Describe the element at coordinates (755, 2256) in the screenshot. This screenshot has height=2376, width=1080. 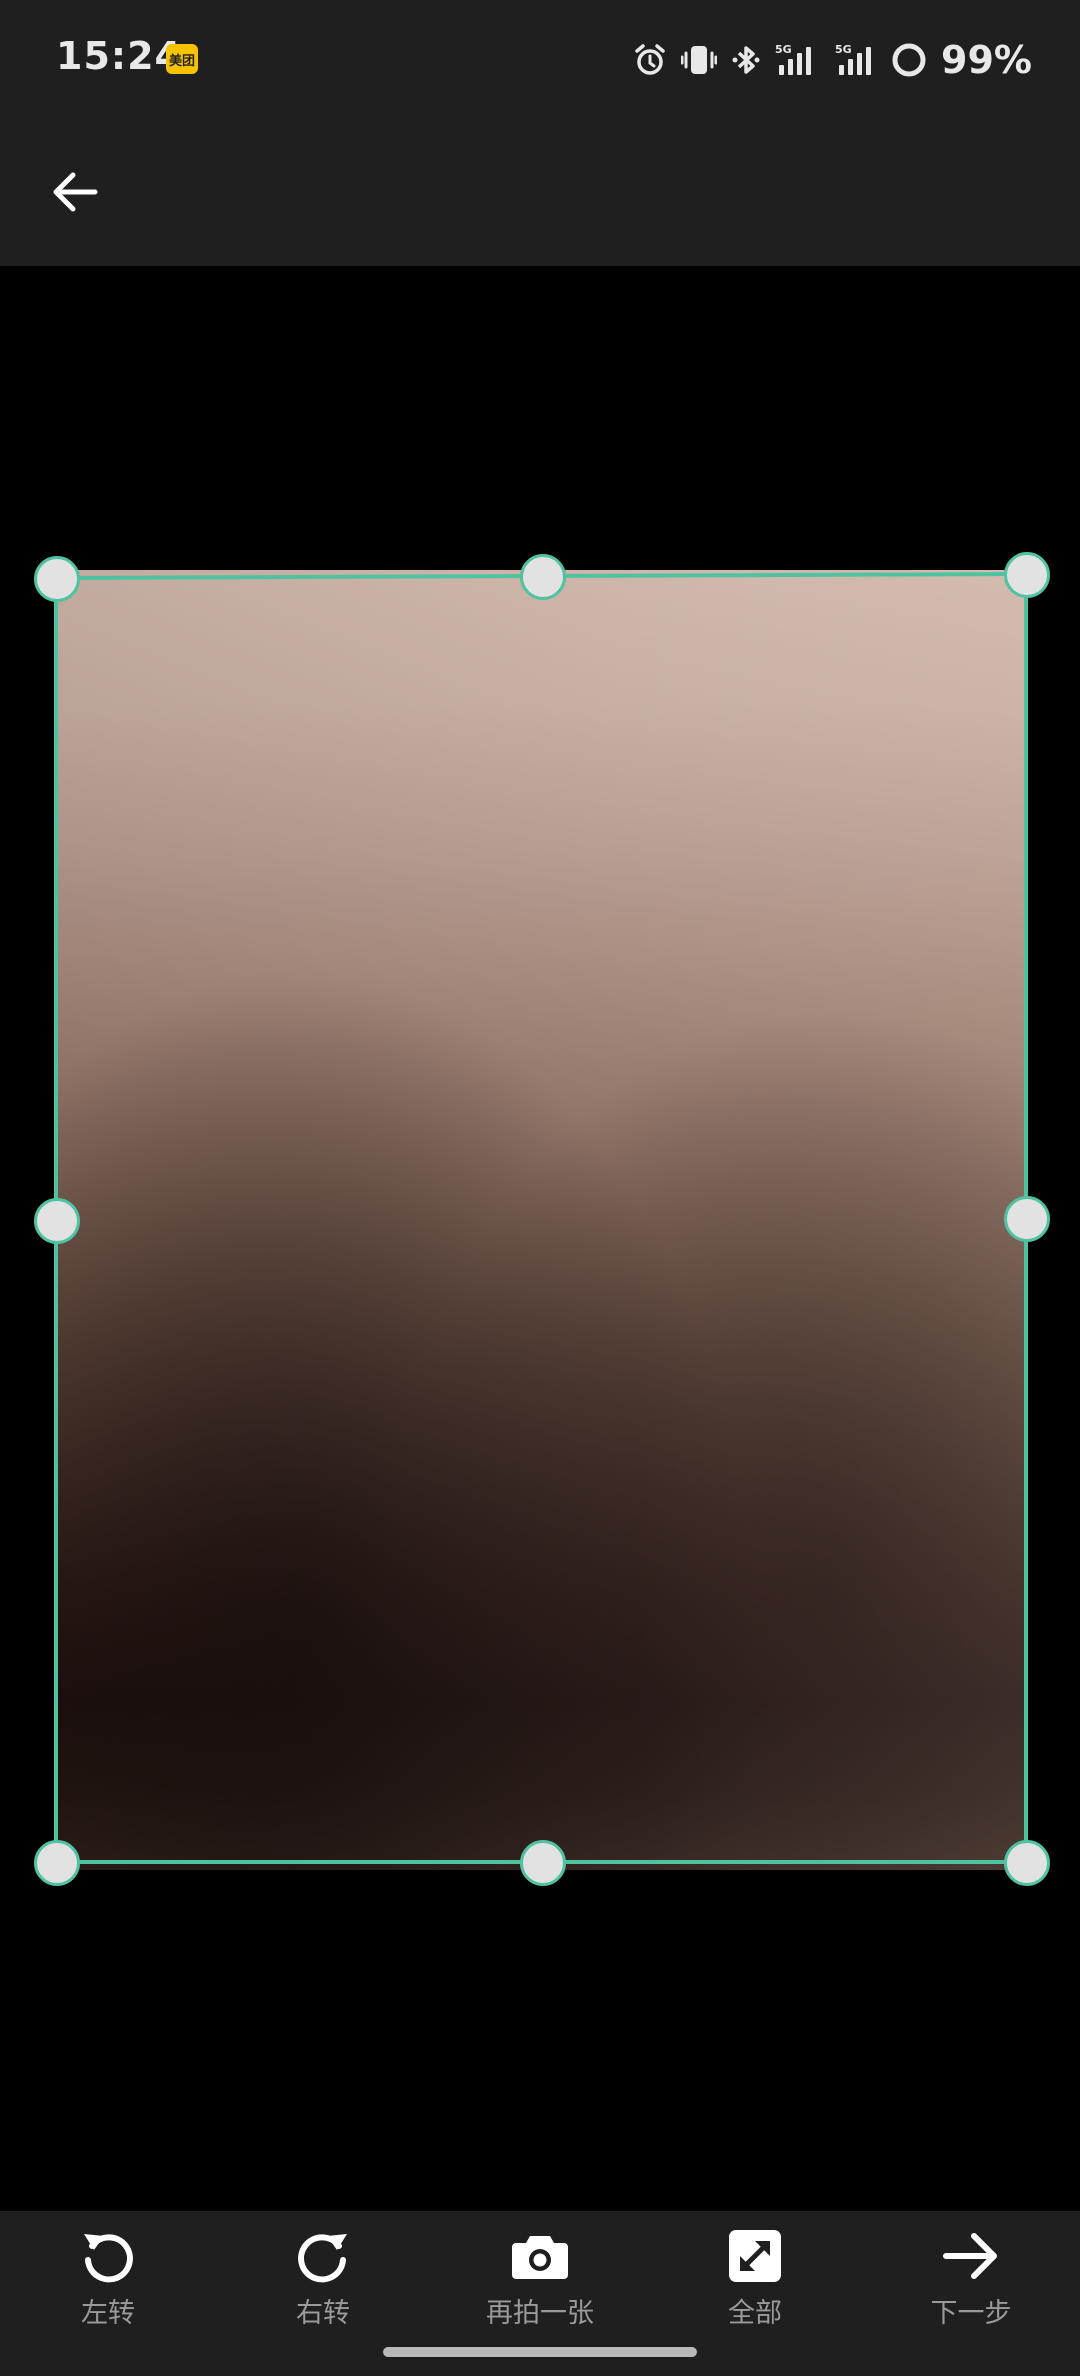
I see `expand-icon` at that location.